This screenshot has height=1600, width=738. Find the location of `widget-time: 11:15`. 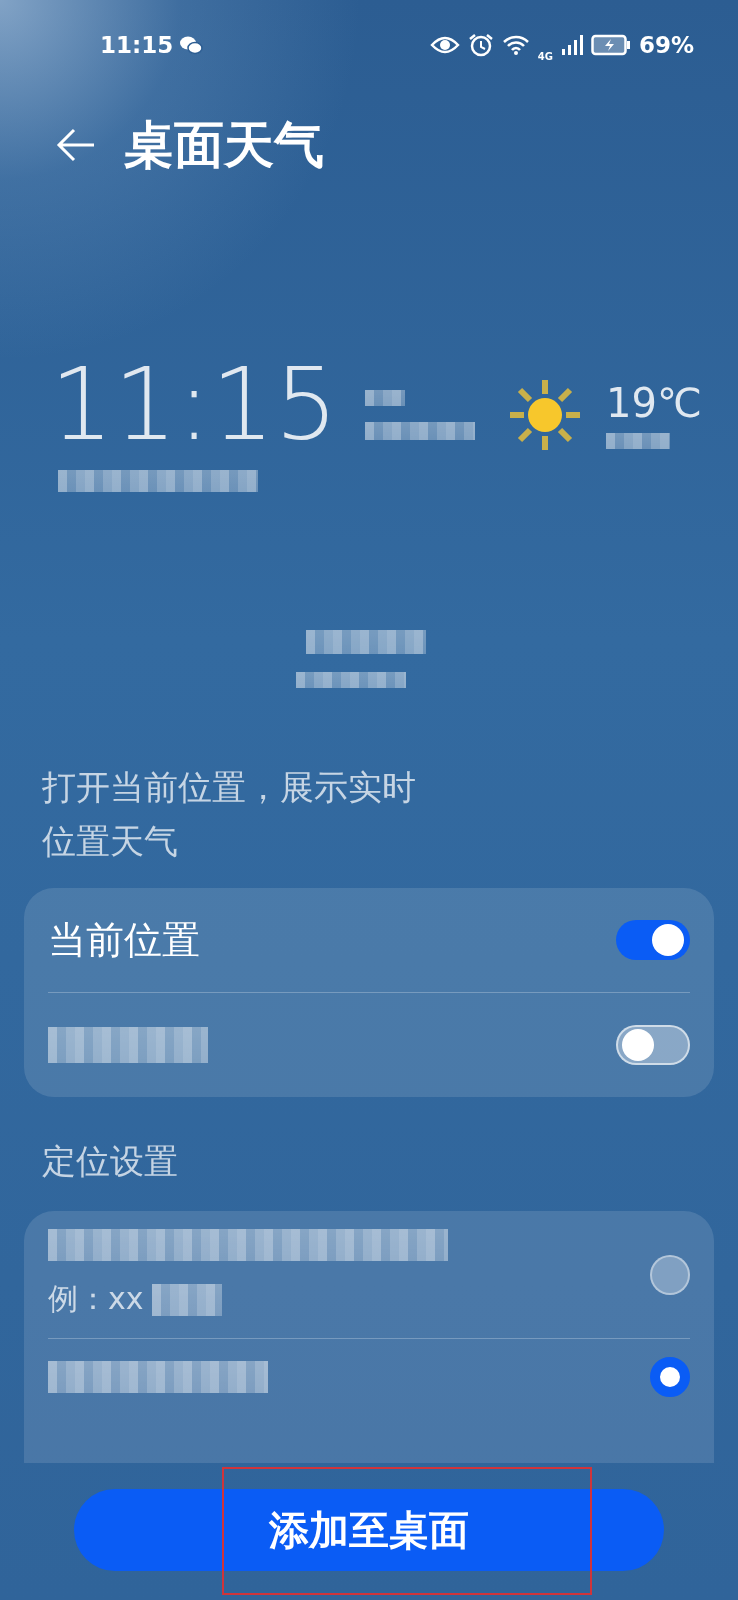

widget-time: 11:15 is located at coordinates (194, 405).